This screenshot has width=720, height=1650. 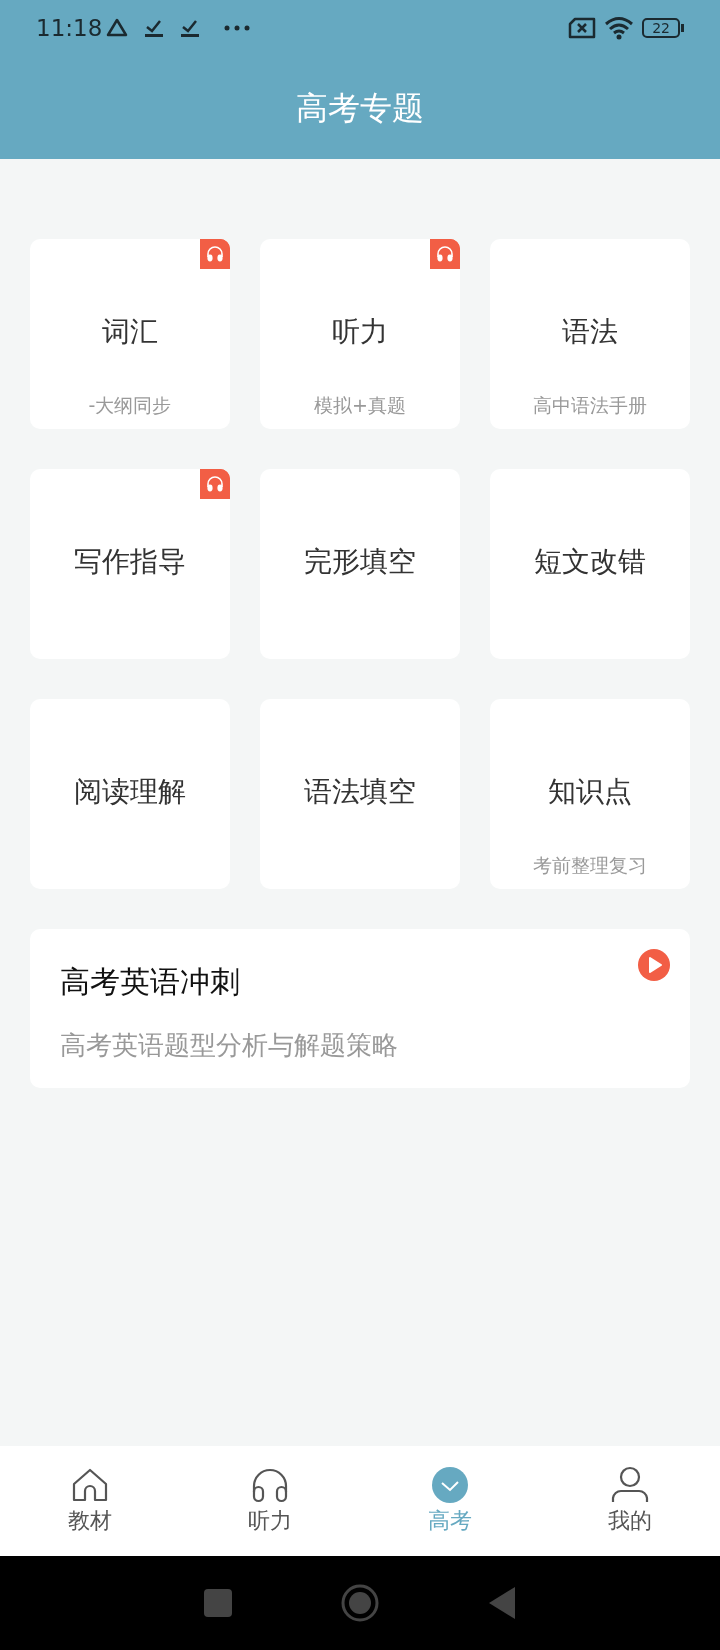 I want to click on topic-tile: 词汇 -大纲同步, so click(x=130, y=334).